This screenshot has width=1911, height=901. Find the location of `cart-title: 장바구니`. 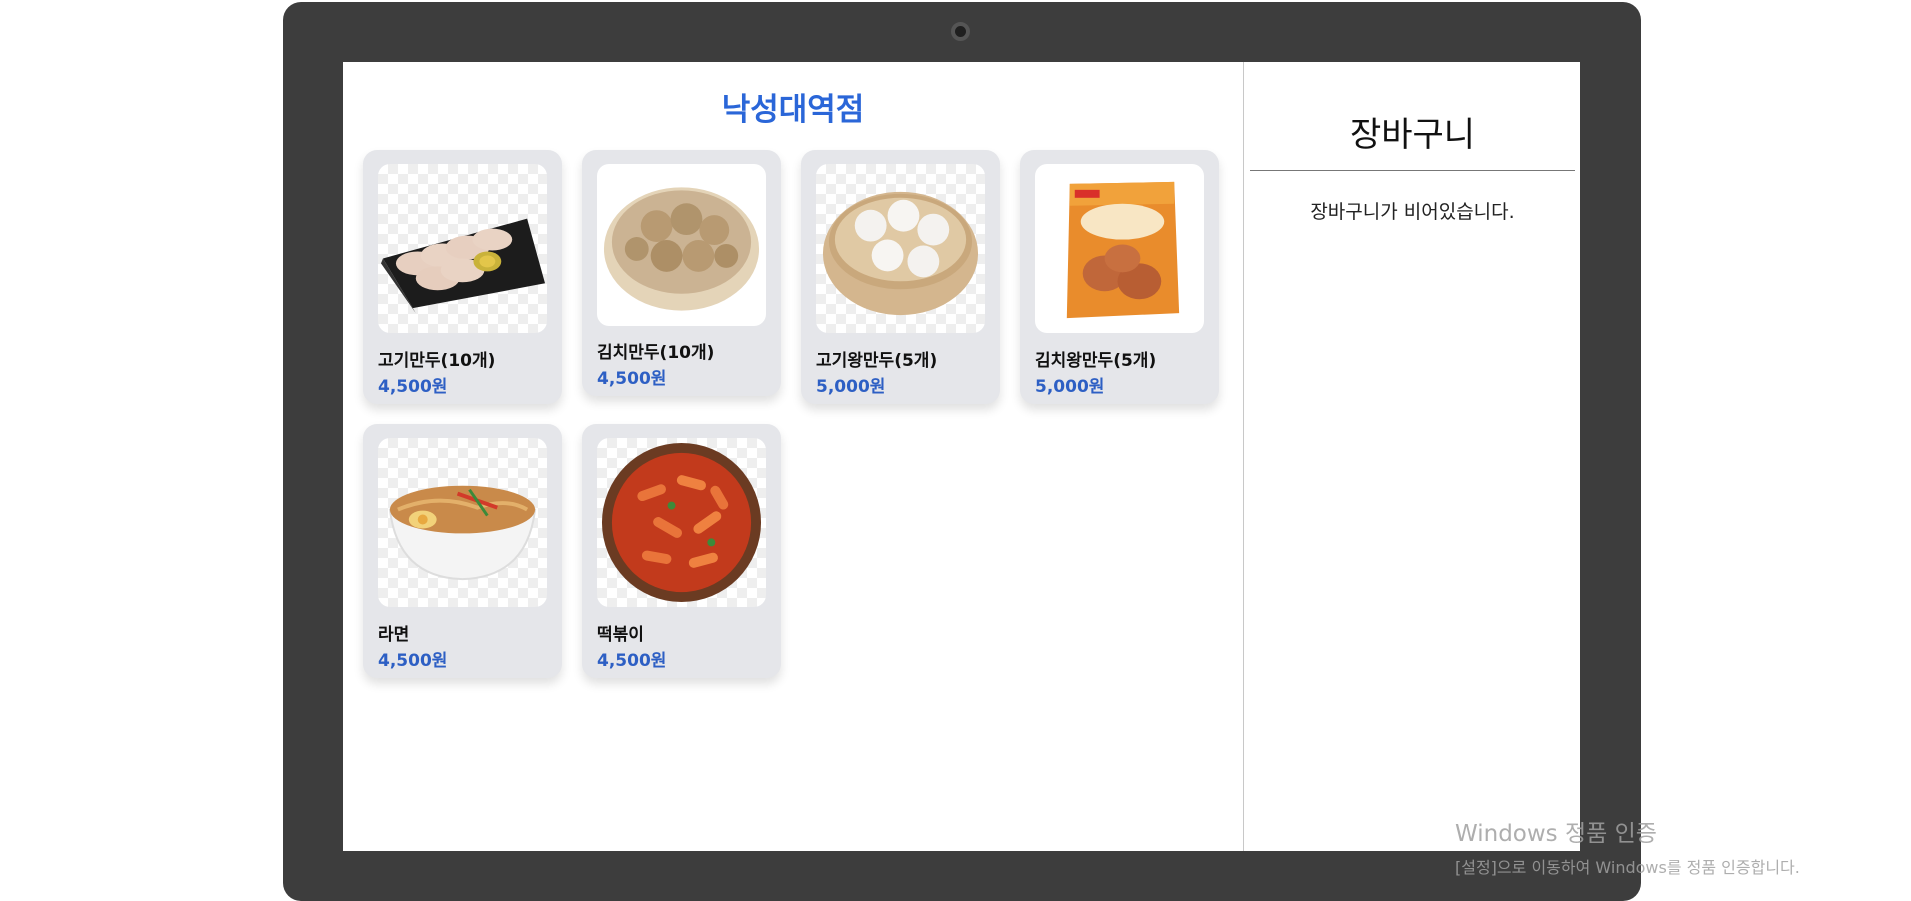

cart-title: 장바구니 is located at coordinates (1412, 135).